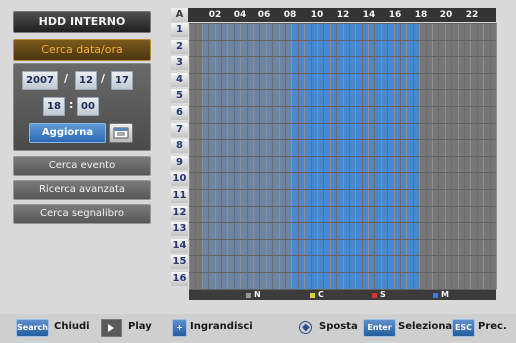  What do you see at coordinates (32, 328) in the screenshot?
I see `search-key-badge: Search` at bounding box center [32, 328].